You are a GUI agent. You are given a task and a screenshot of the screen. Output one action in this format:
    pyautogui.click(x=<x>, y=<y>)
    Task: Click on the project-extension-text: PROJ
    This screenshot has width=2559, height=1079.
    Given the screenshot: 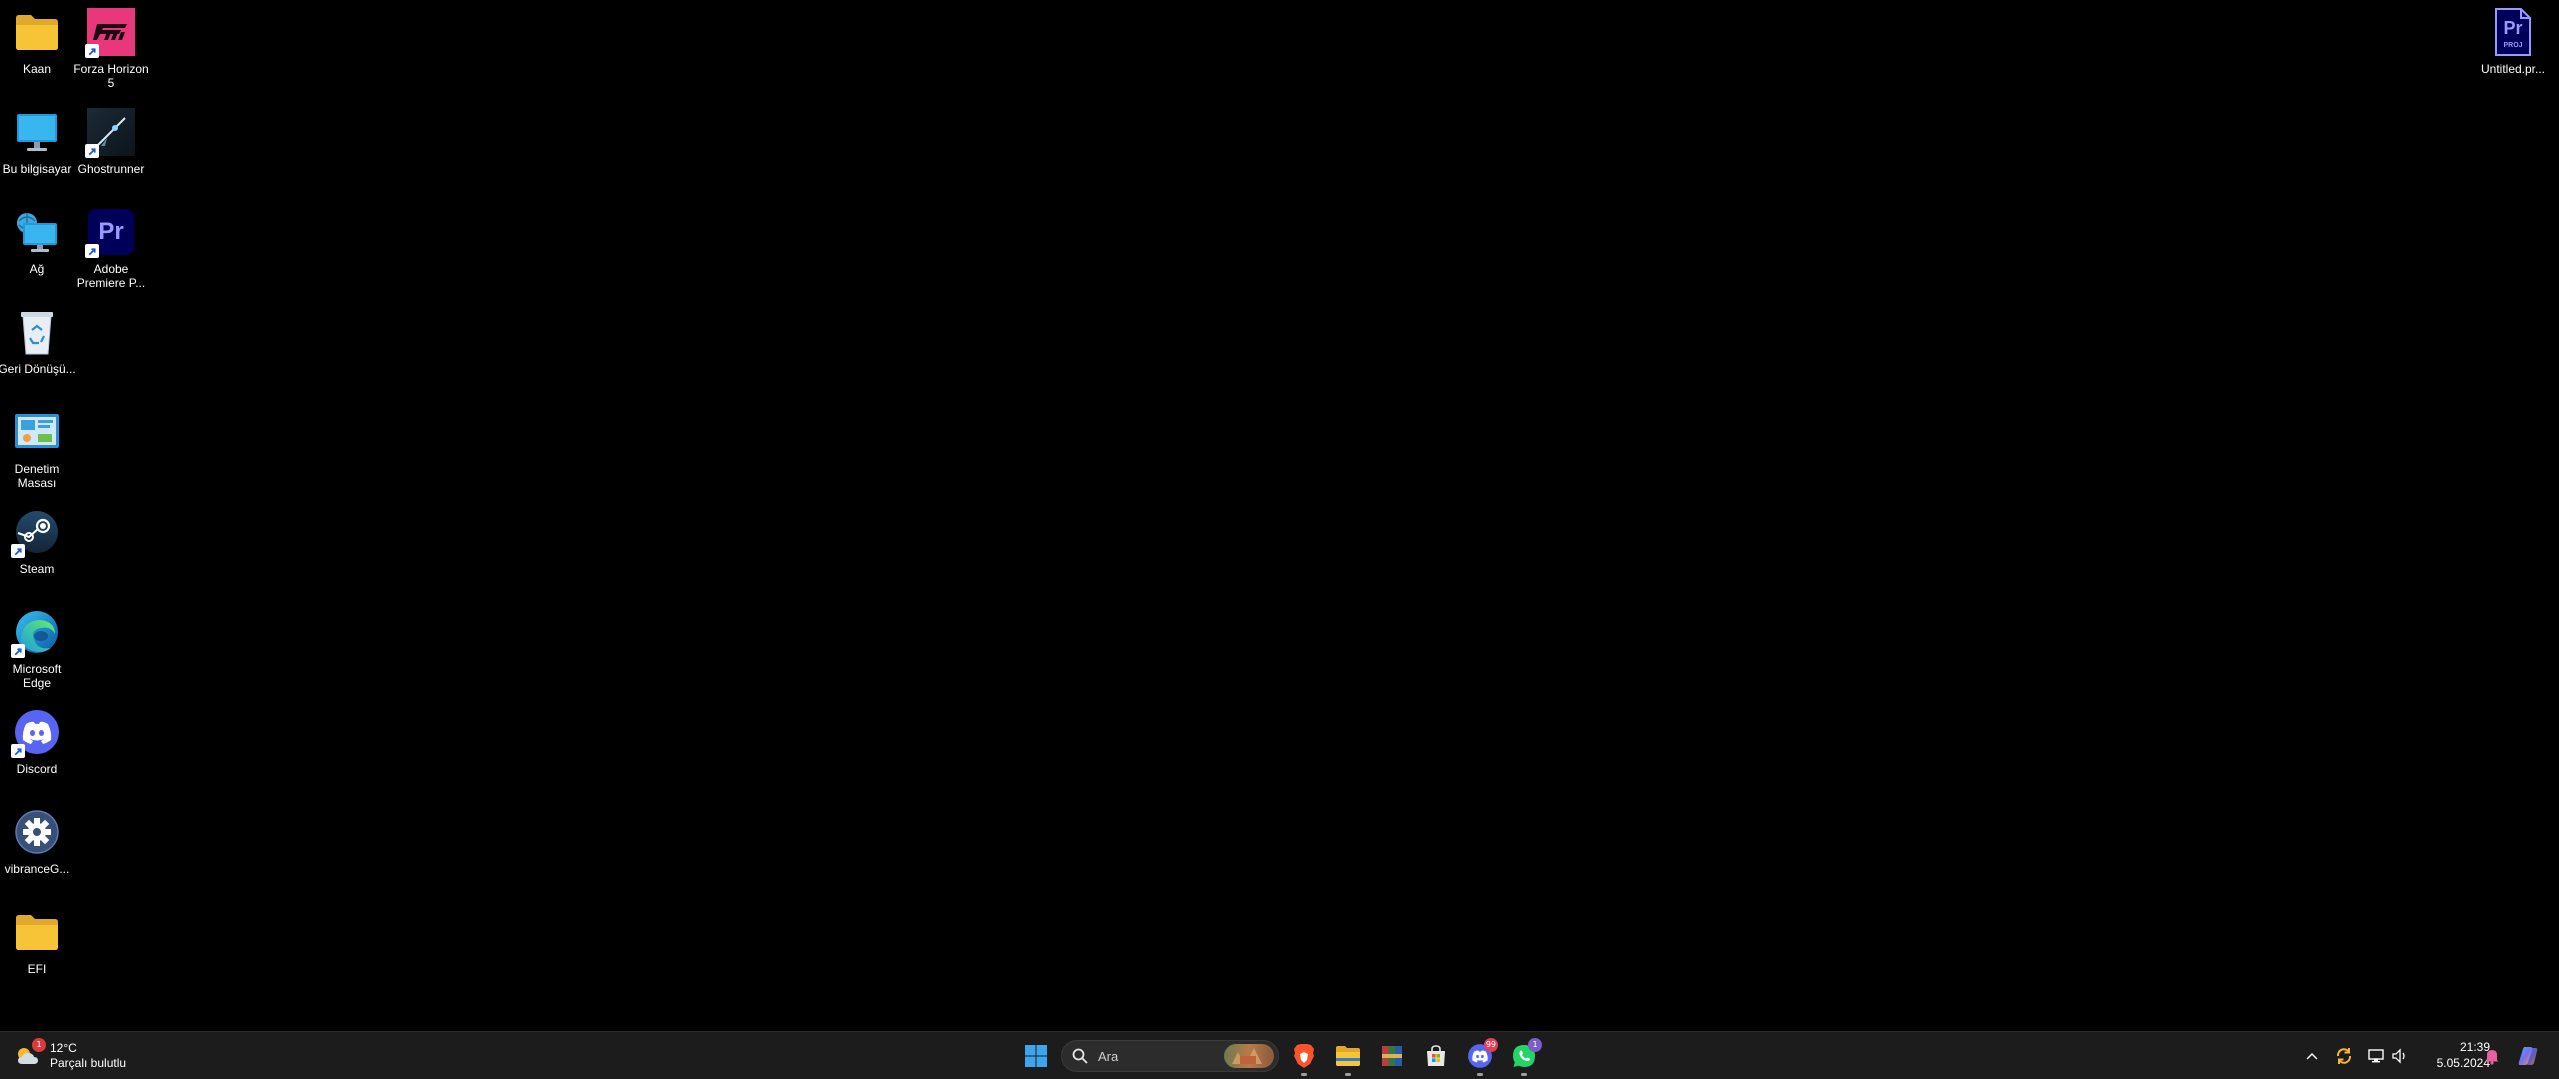 What is the action you would take?
    pyautogui.click(x=2513, y=45)
    